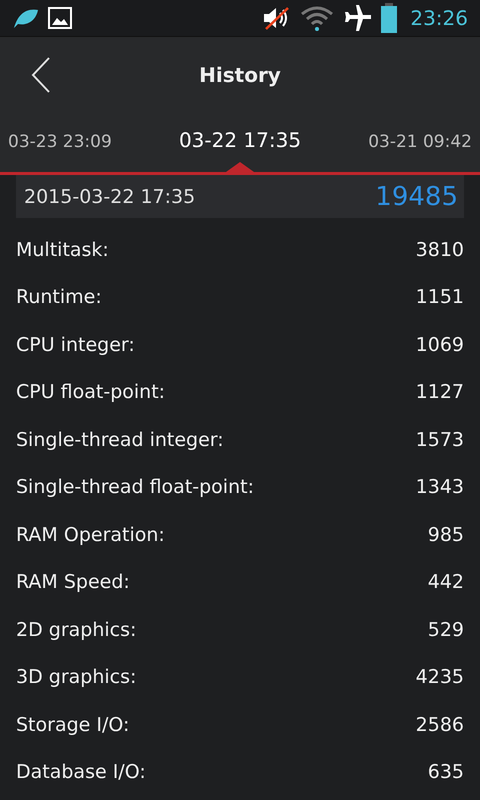 The height and width of the screenshot is (800, 480). I want to click on result-value: 4235, so click(440, 677).